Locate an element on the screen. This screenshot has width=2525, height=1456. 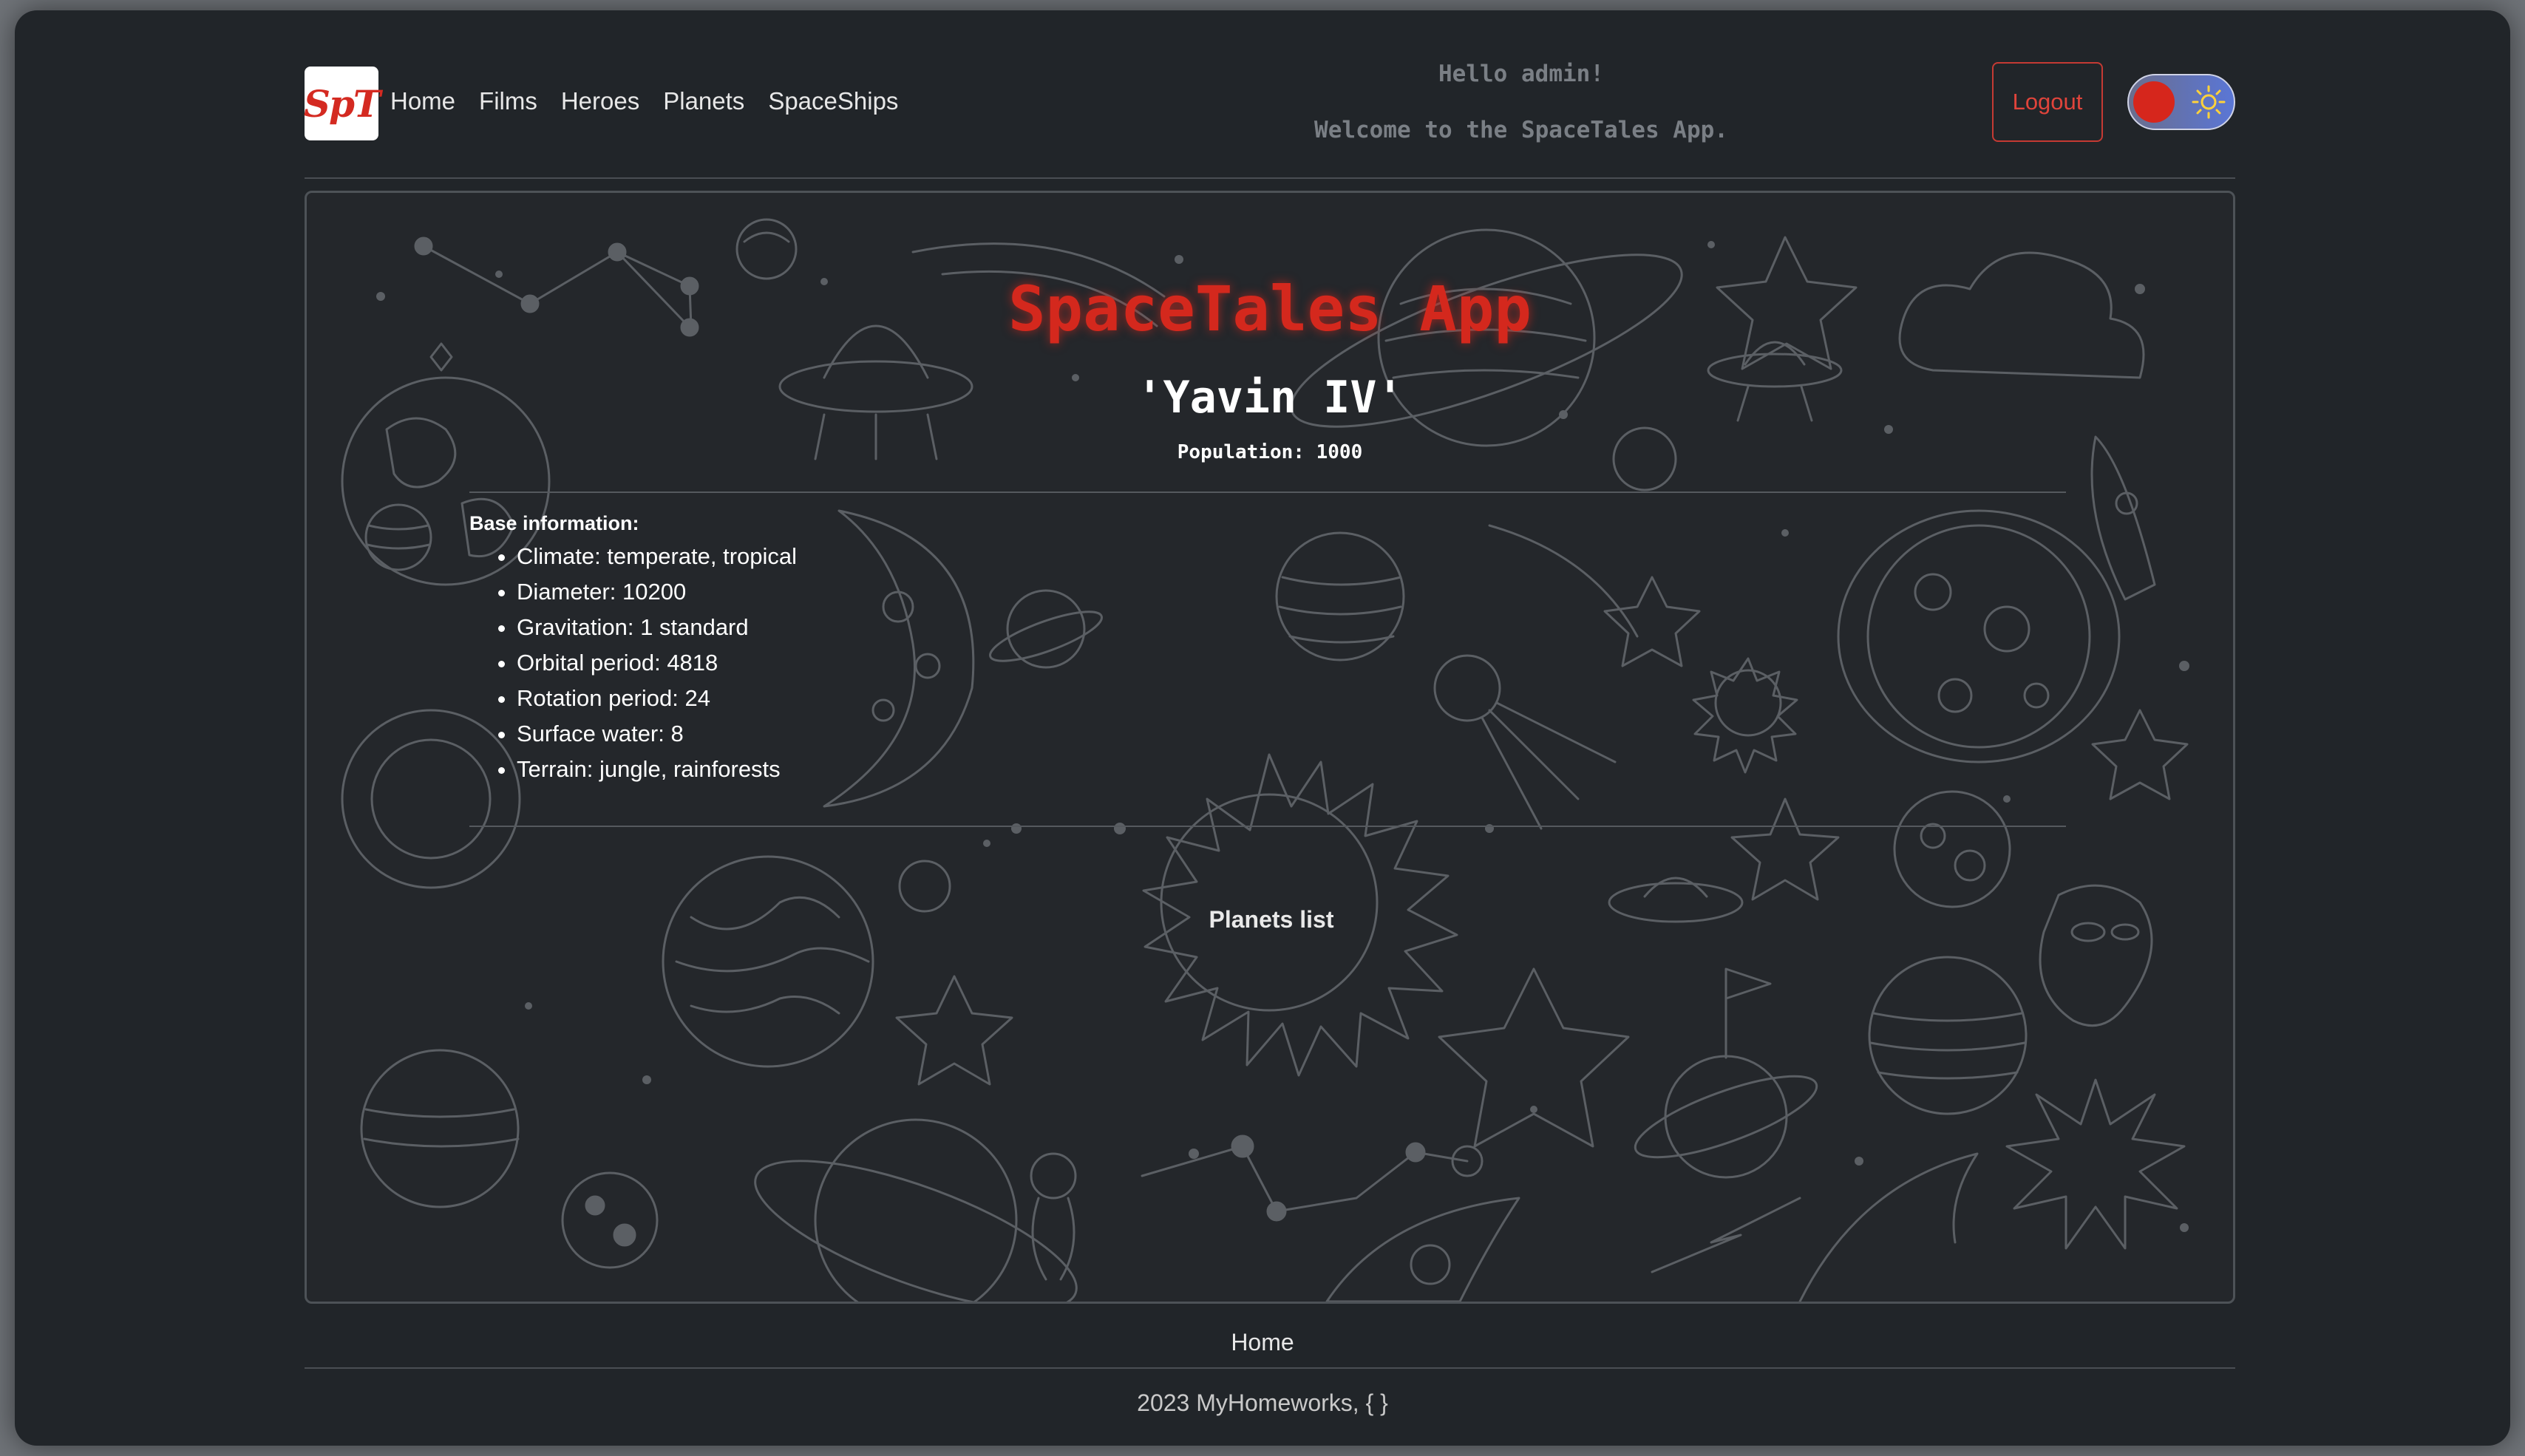
brand-logo: SpT is located at coordinates (342, 104).